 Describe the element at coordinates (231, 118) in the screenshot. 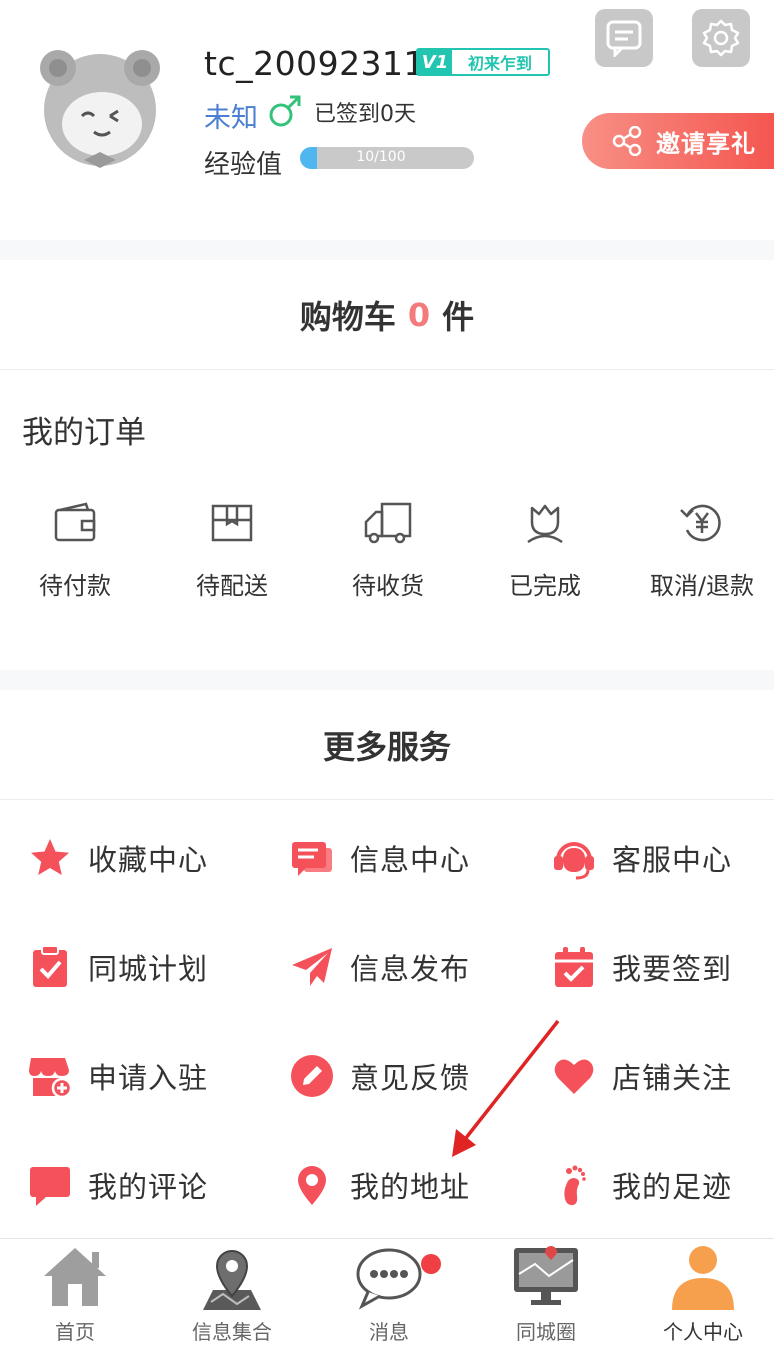

I see `gender-text: 未知` at that location.